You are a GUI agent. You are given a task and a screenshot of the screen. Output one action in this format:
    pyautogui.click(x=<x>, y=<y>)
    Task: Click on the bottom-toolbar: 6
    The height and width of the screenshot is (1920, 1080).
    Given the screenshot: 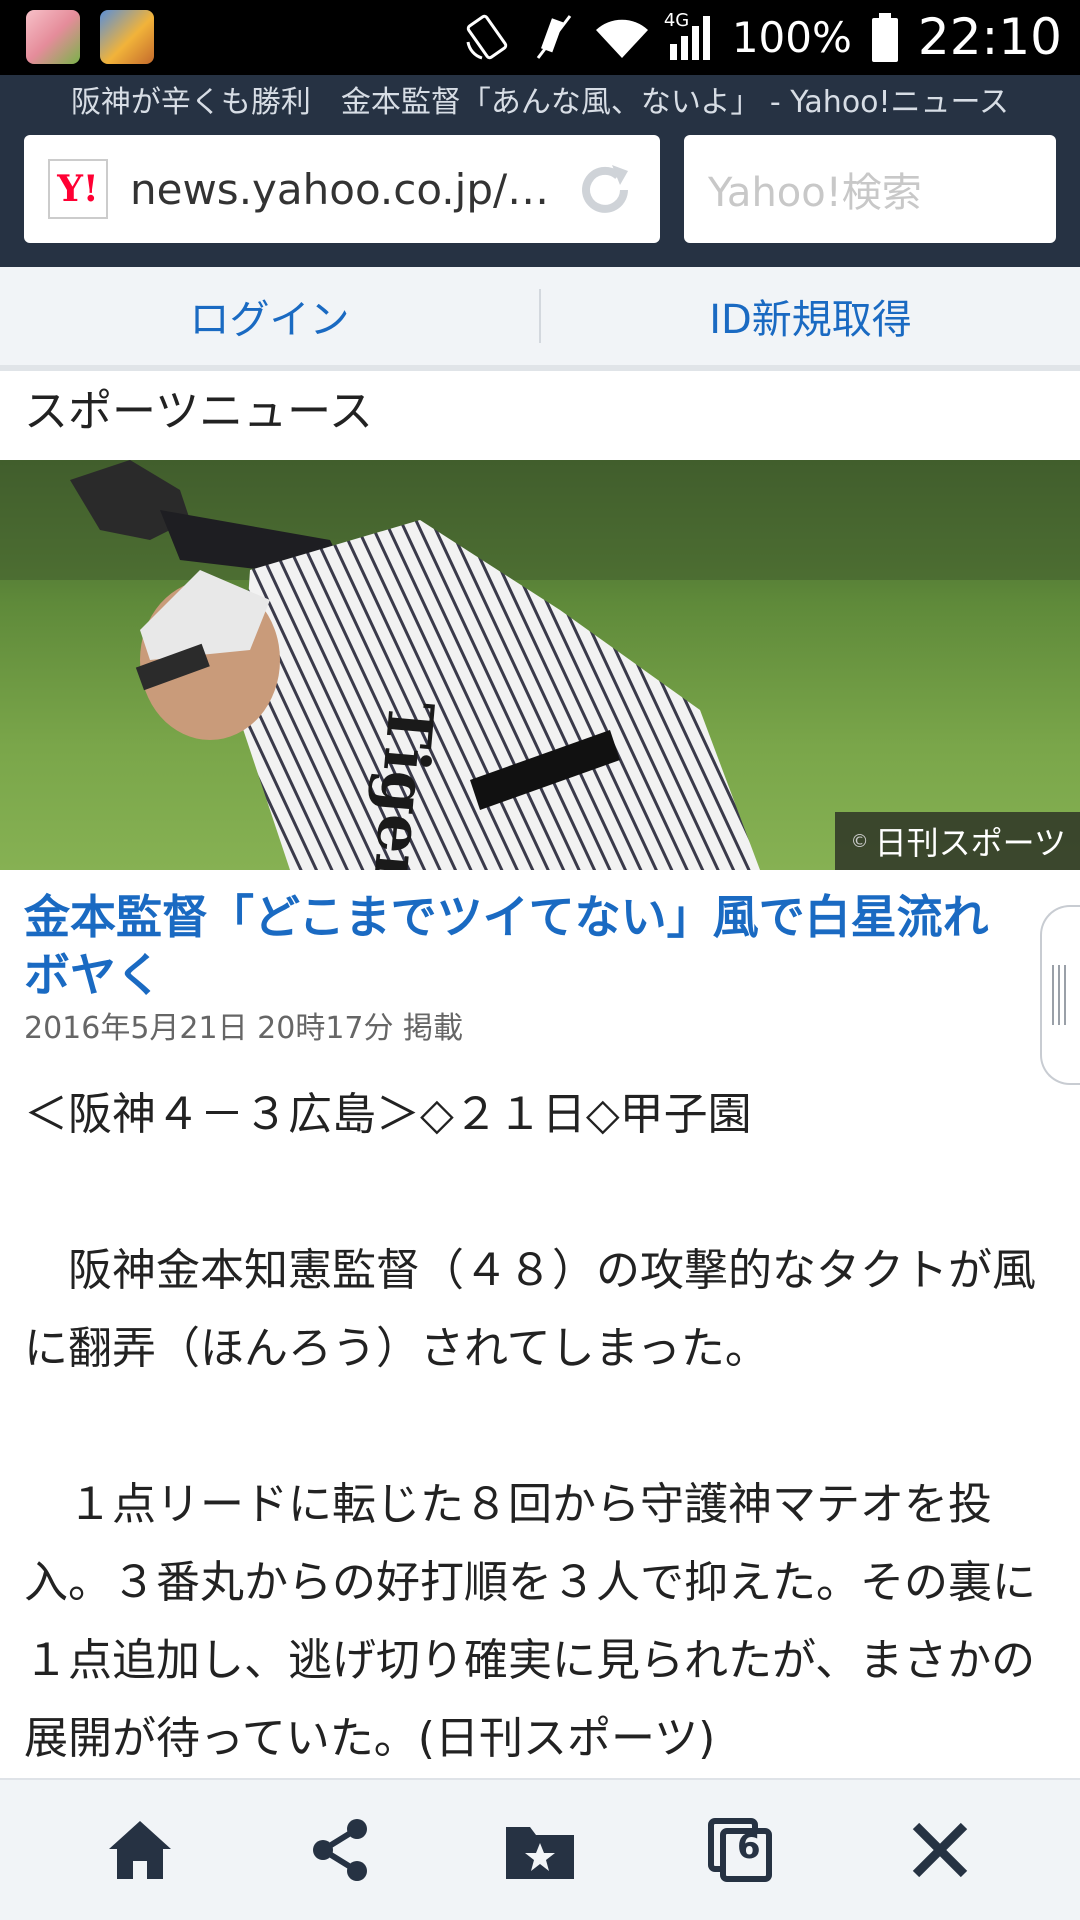 What is the action you would take?
    pyautogui.click(x=540, y=1849)
    